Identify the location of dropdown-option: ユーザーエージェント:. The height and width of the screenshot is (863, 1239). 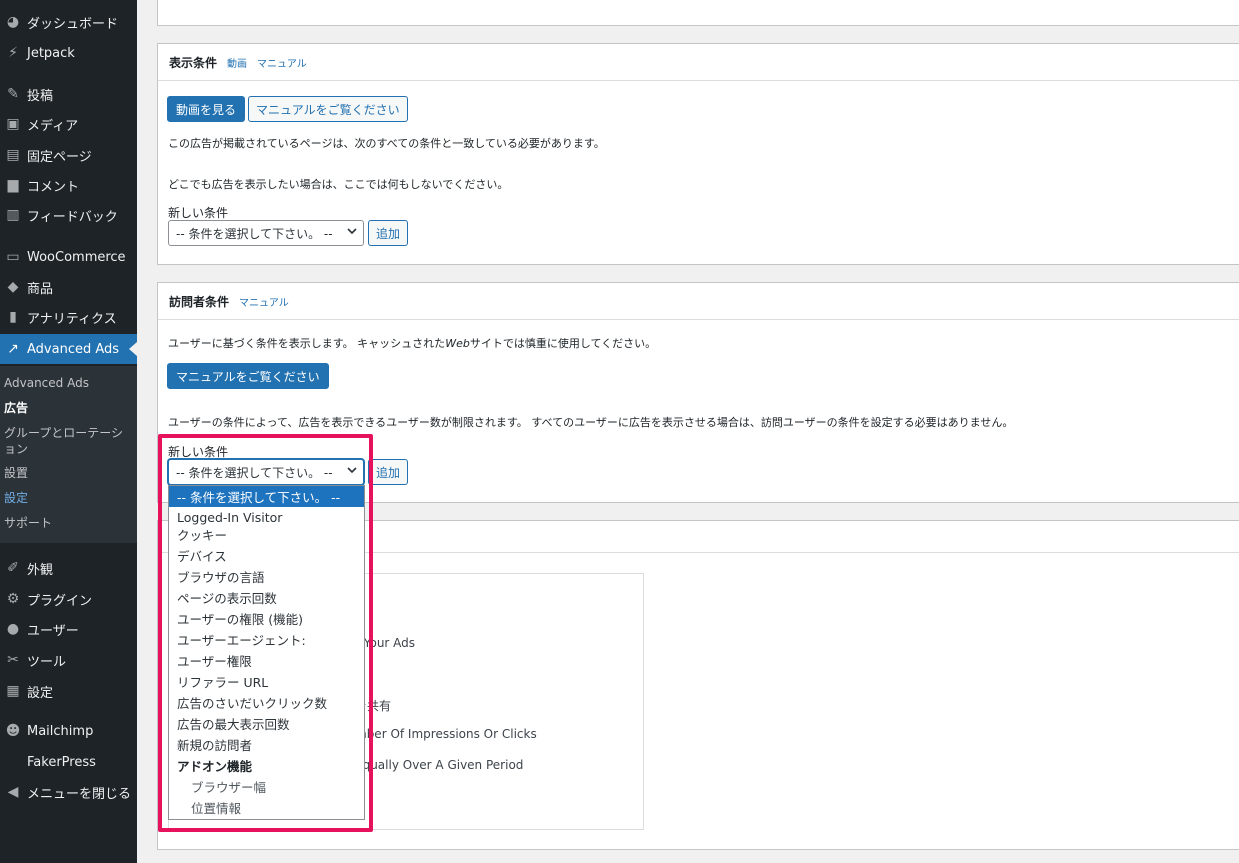
(266, 639).